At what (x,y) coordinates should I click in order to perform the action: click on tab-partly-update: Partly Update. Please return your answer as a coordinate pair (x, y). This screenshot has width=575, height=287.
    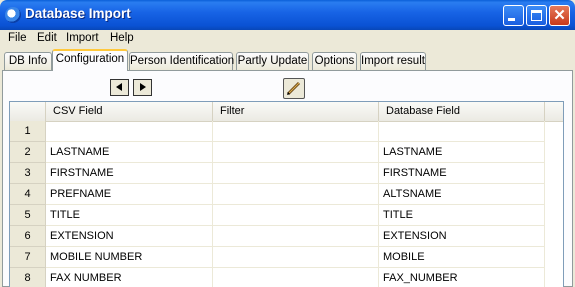
    Looking at the image, I should click on (272, 61).